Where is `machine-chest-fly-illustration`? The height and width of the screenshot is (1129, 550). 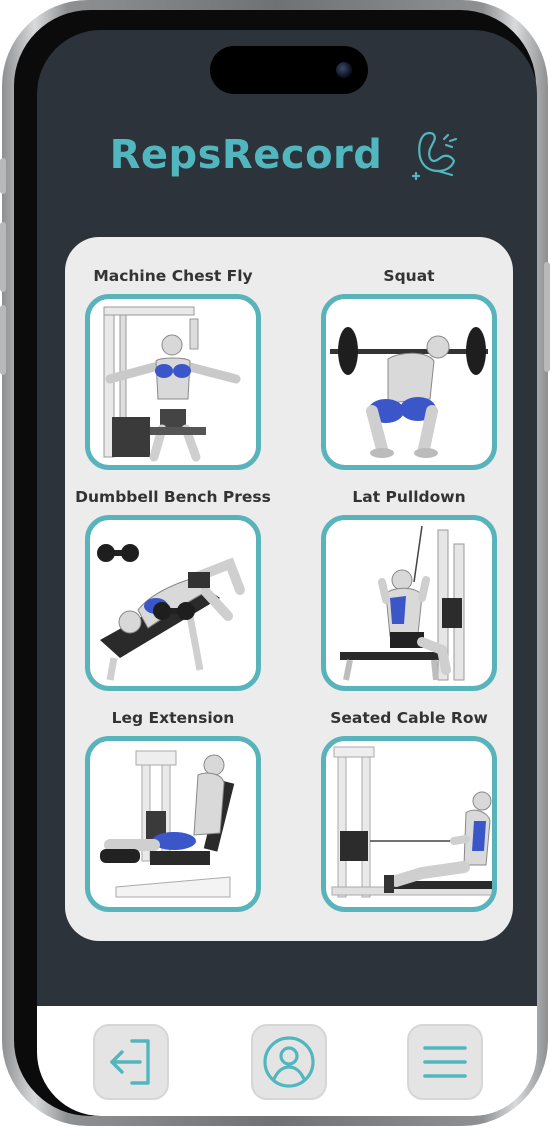
machine-chest-fly-illustration is located at coordinates (172, 384).